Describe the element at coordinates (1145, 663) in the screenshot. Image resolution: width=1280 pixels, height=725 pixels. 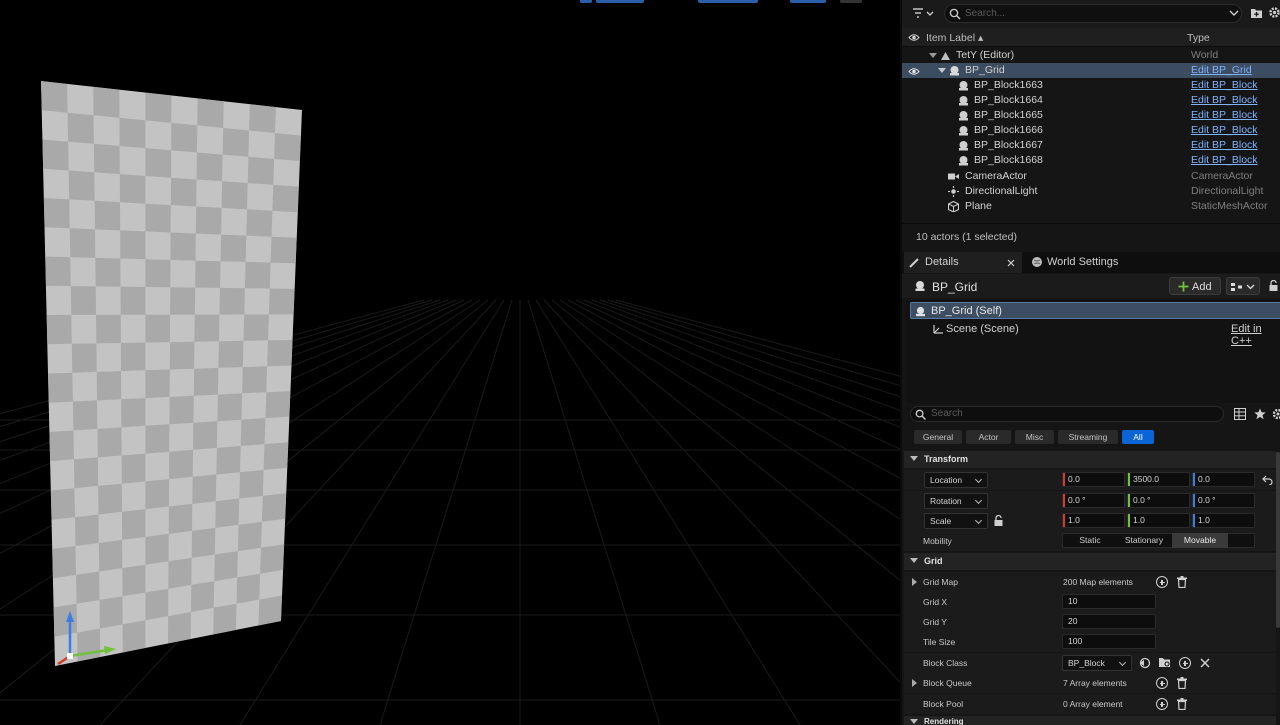
I see `use-selected-icon` at that location.